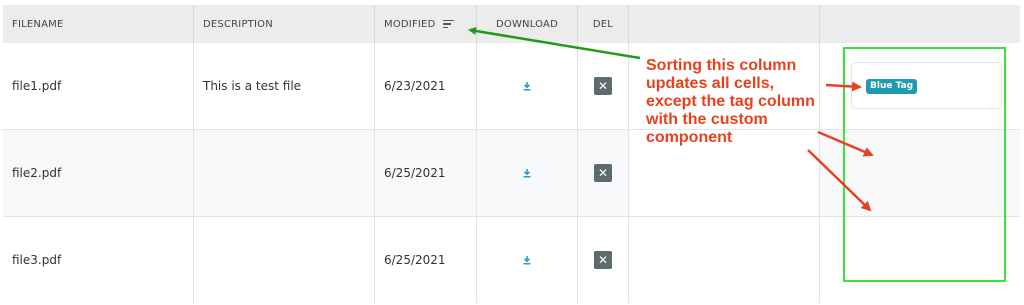 The image size is (1024, 305). What do you see at coordinates (554, 43) in the screenshot?
I see `green-arrow` at bounding box center [554, 43].